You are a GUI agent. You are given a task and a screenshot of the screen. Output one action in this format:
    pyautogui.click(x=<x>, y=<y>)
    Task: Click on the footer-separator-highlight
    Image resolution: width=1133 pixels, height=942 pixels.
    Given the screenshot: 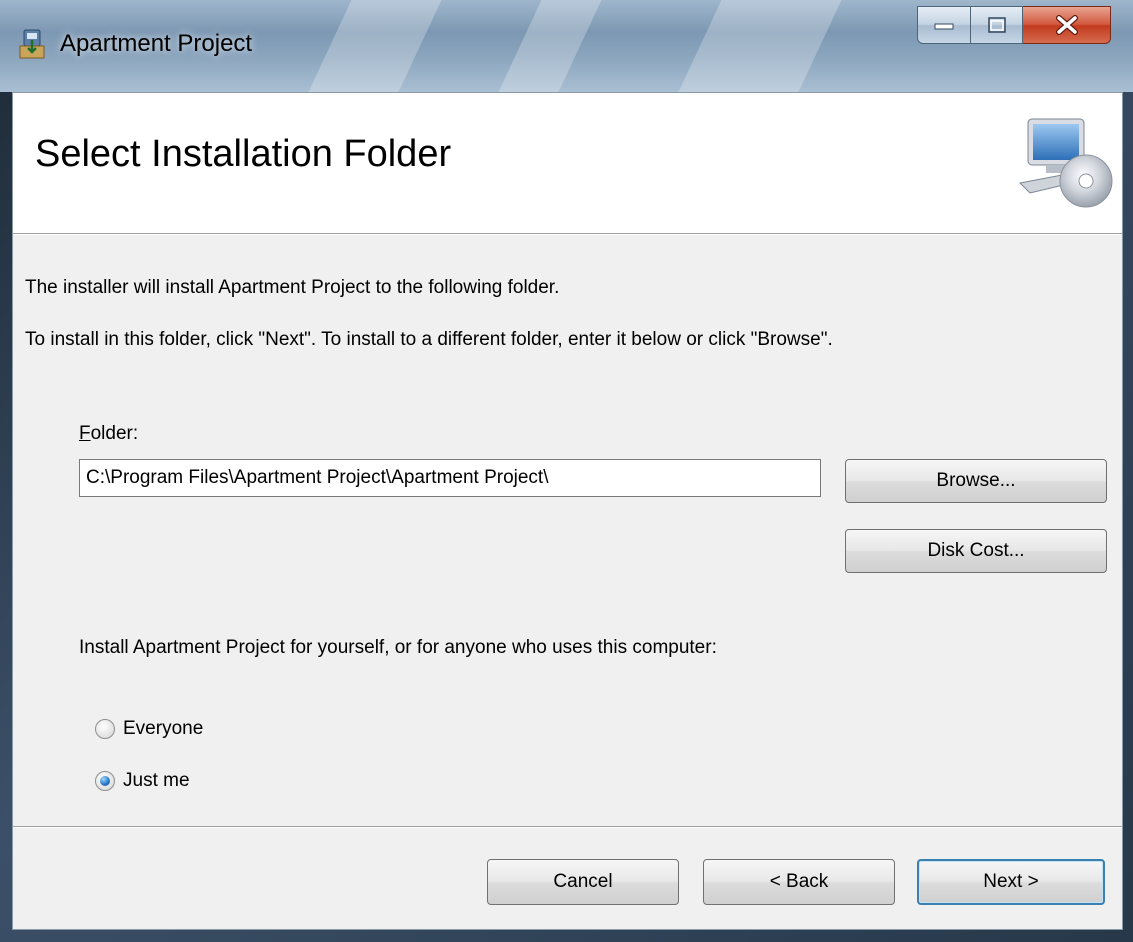 What is the action you would take?
    pyautogui.click(x=567, y=827)
    